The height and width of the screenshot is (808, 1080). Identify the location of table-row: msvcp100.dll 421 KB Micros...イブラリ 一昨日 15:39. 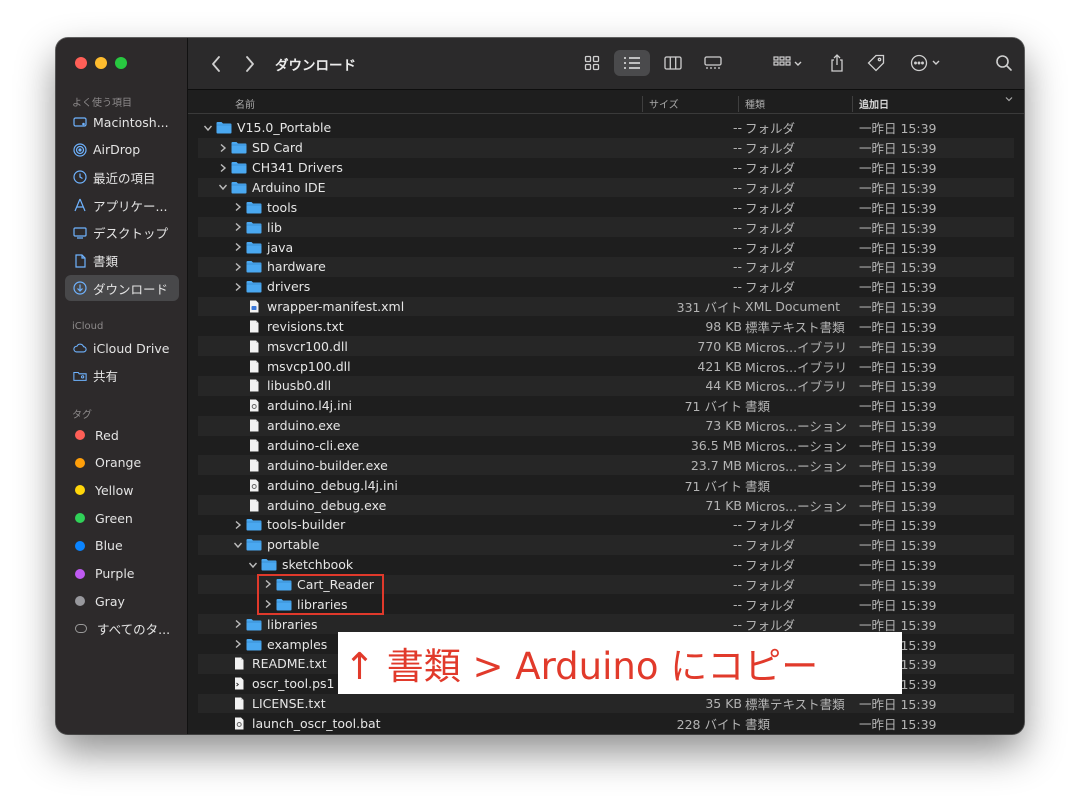
(606, 366).